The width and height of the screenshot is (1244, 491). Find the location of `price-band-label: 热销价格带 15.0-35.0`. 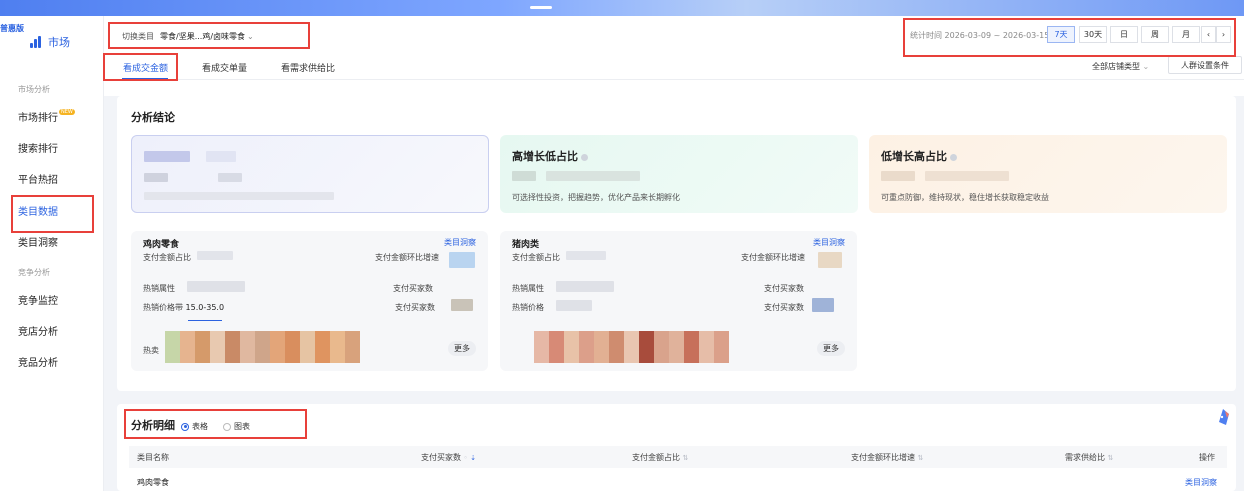

price-band-label: 热销价格带 15.0-35.0 is located at coordinates (184, 307).